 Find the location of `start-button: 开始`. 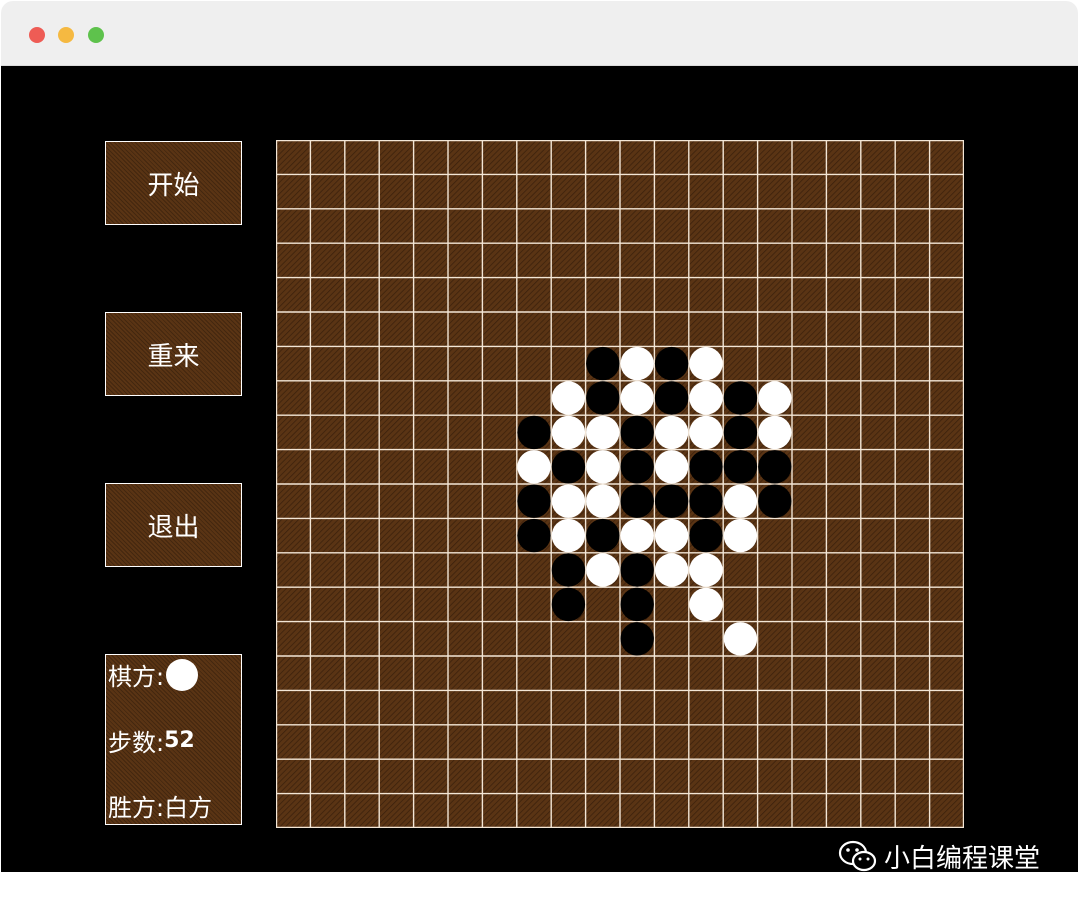

start-button: 开始 is located at coordinates (173, 183).